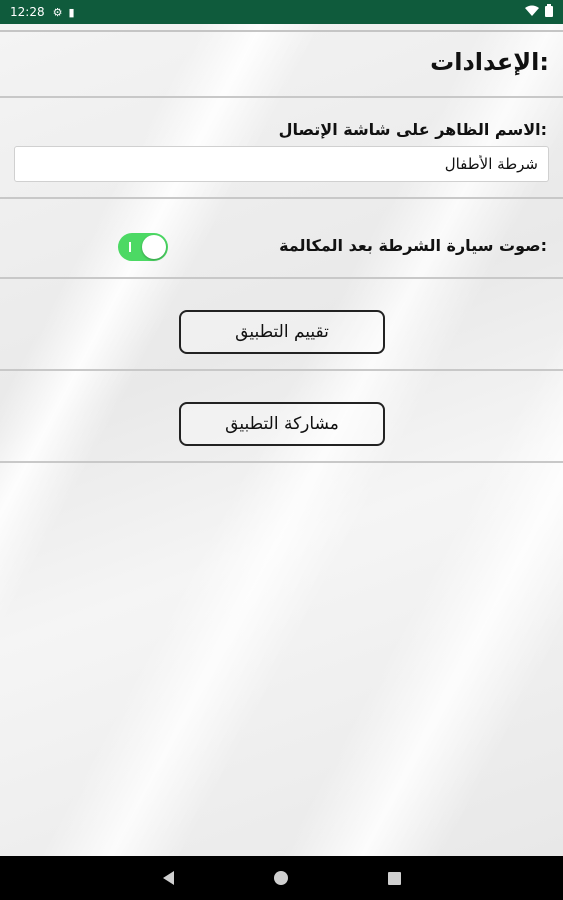 This screenshot has width=563, height=900. I want to click on toggle-knob, so click(154, 247).